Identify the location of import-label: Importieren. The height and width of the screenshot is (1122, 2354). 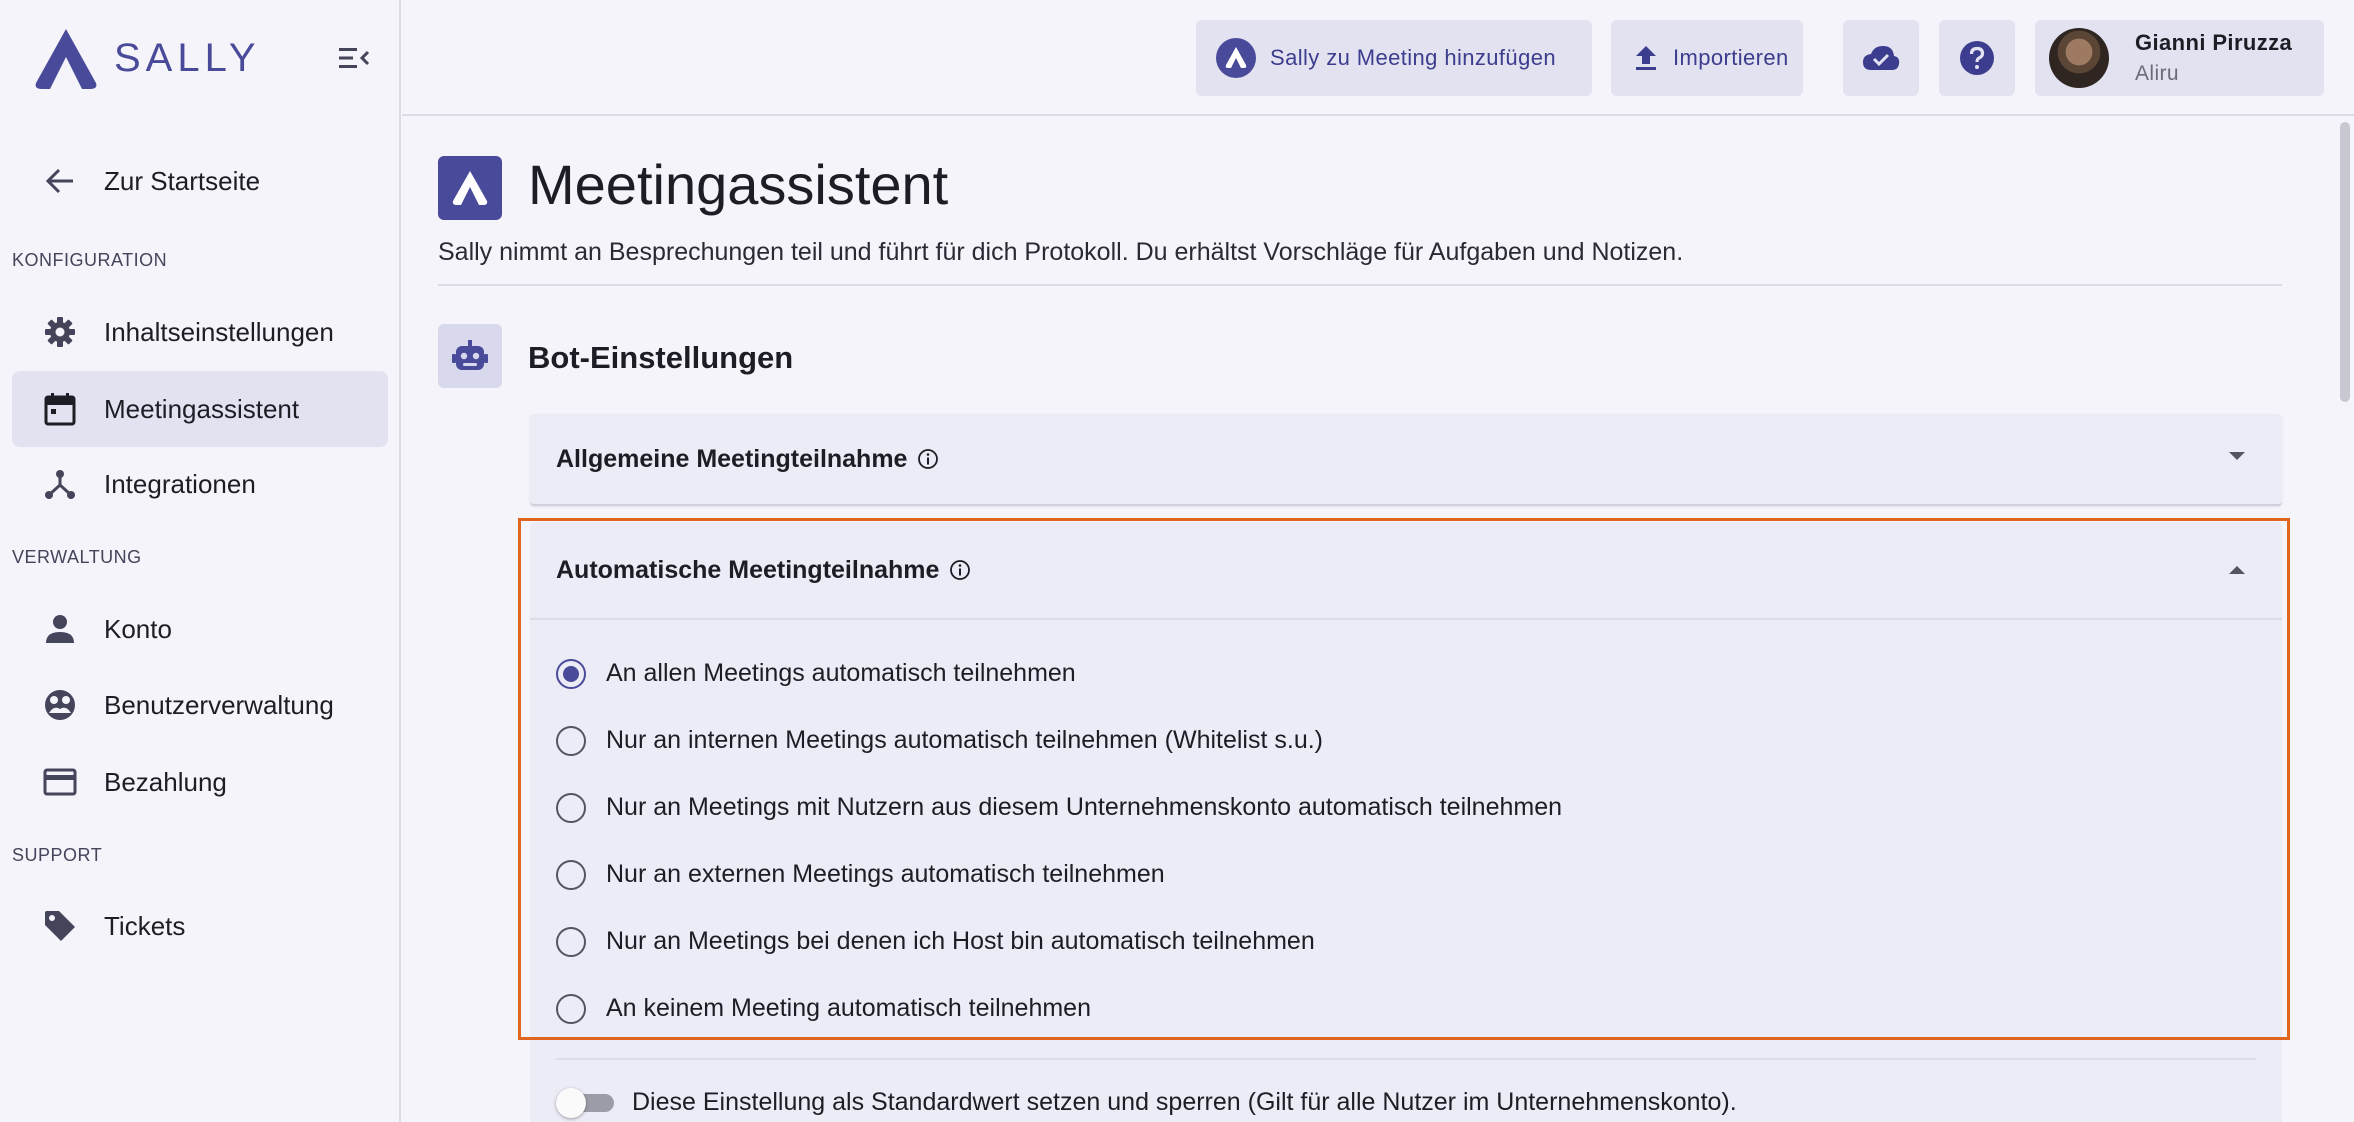
(1731, 57).